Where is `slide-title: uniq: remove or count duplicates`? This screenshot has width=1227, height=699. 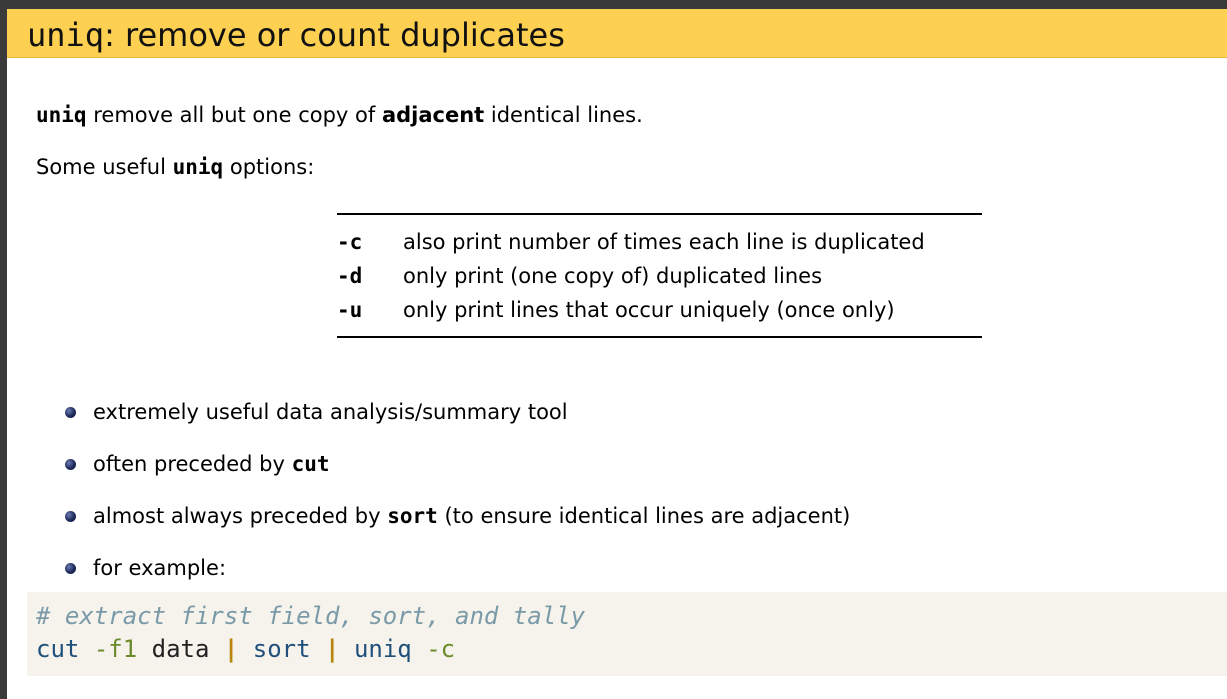
slide-title: uniq: remove or count duplicates is located at coordinates (296, 35).